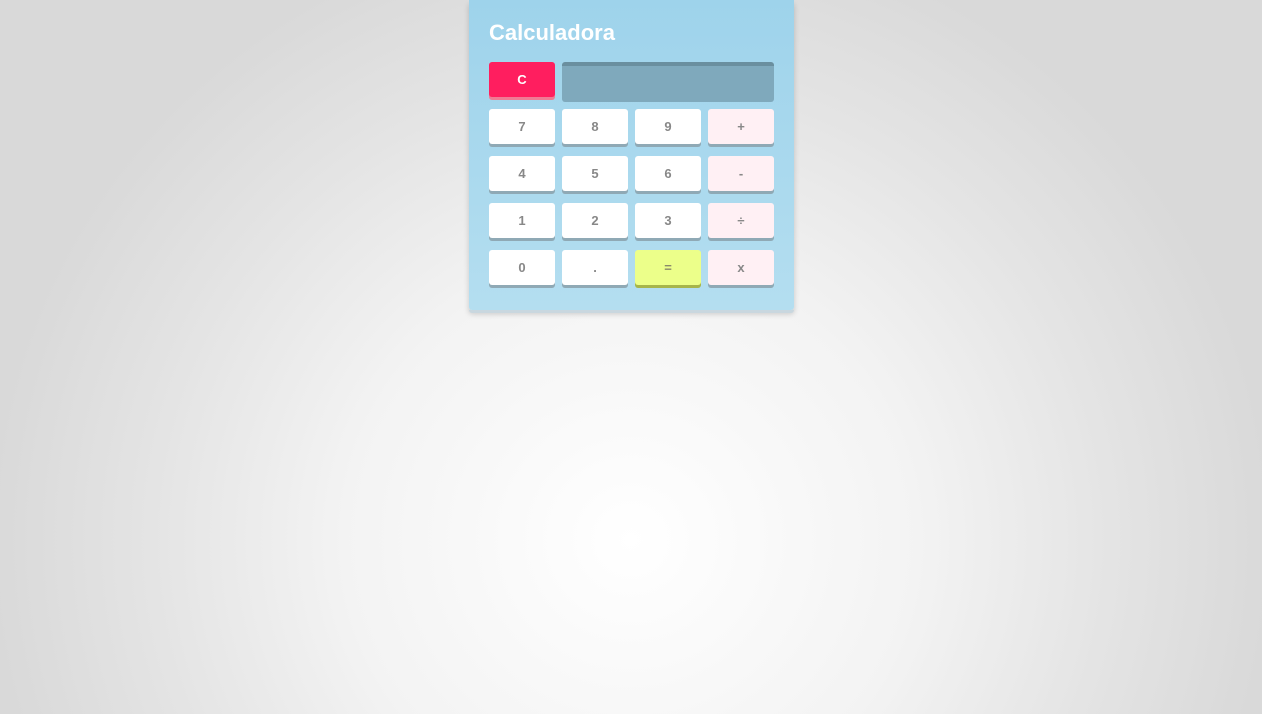 Image resolution: width=1262 pixels, height=714 pixels. I want to click on equals-button: =, so click(668, 267).